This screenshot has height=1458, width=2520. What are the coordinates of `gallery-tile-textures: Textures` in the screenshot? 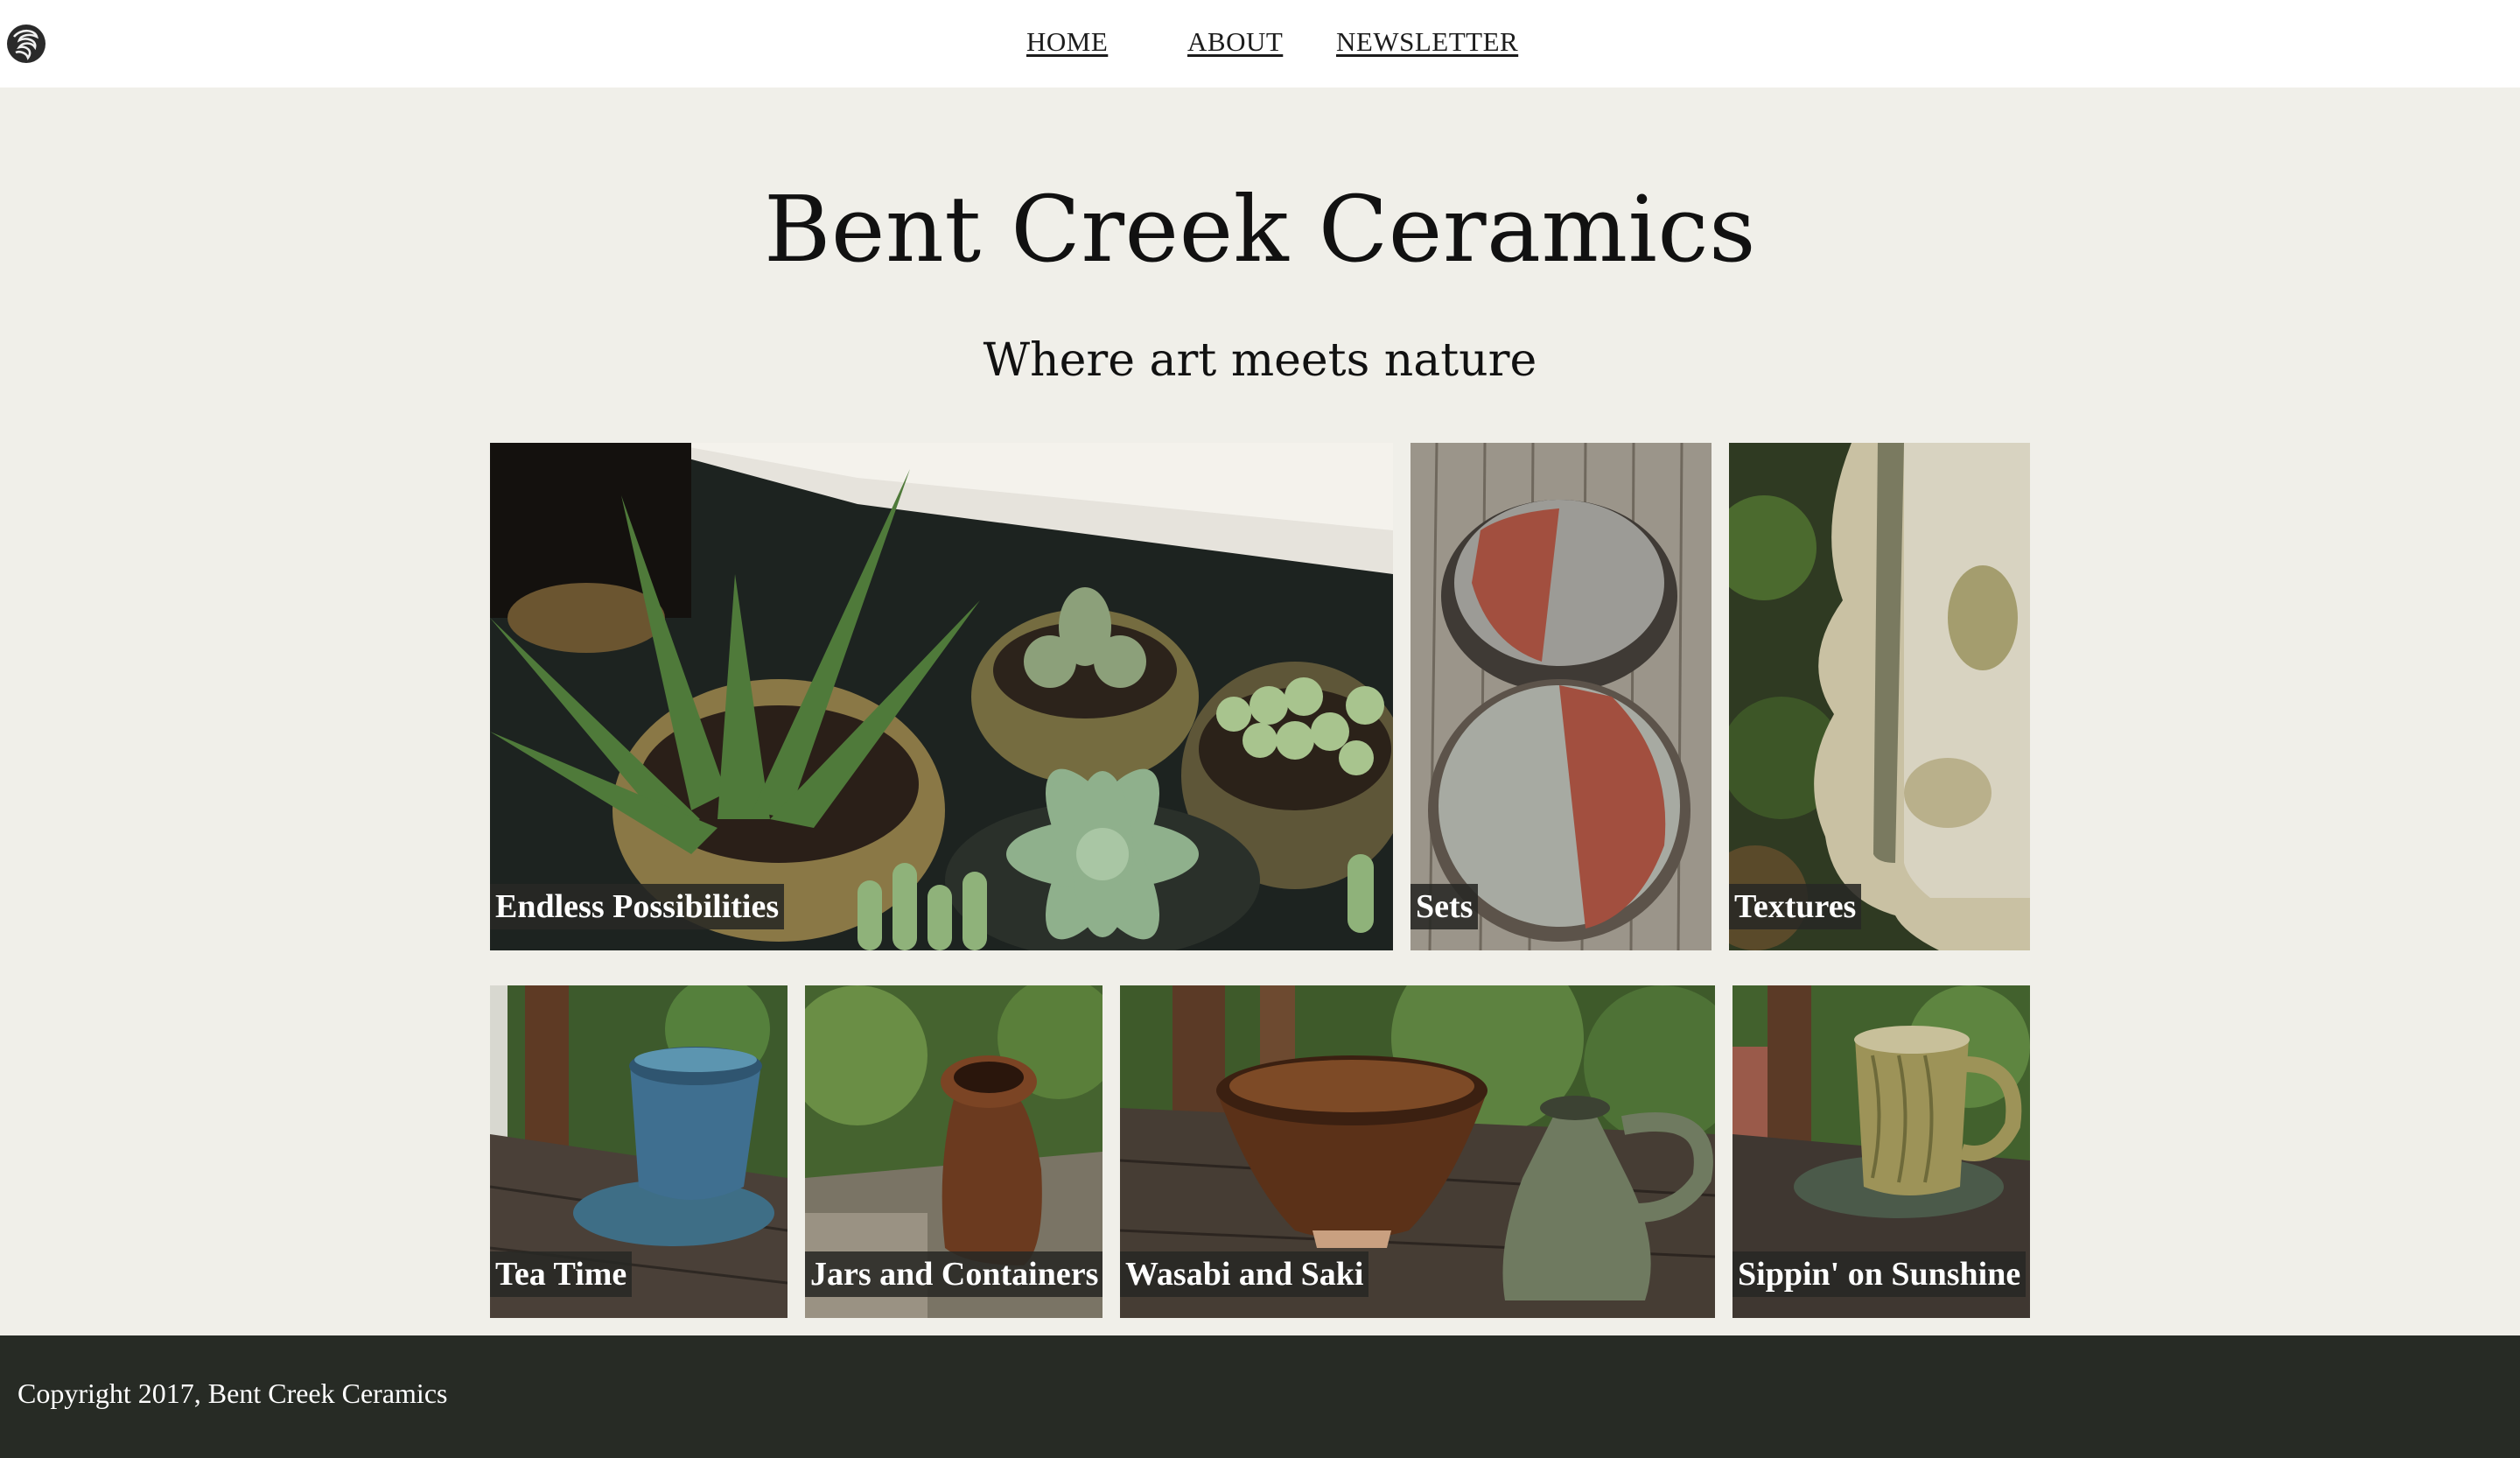 It's located at (1879, 696).